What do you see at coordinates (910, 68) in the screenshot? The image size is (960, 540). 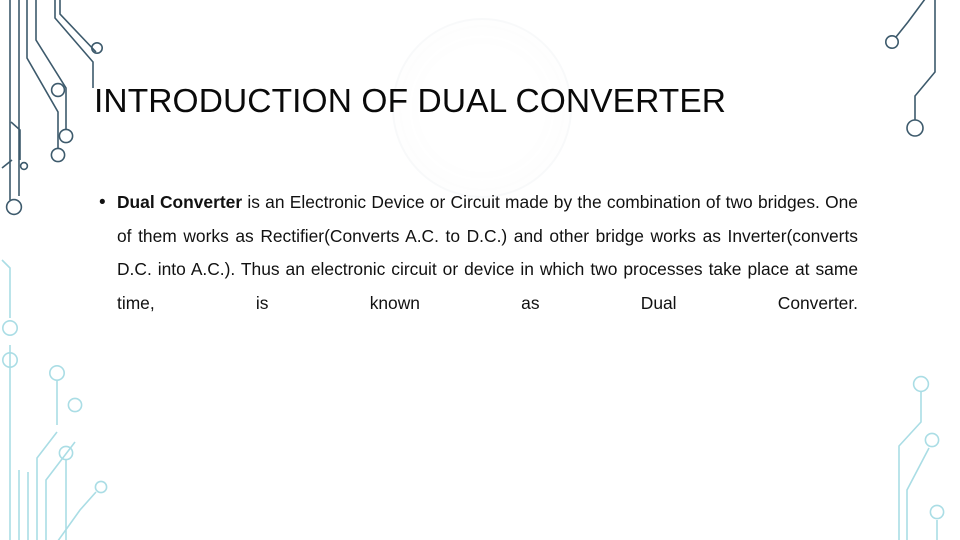 I see `circuit-traces-top-right` at bounding box center [910, 68].